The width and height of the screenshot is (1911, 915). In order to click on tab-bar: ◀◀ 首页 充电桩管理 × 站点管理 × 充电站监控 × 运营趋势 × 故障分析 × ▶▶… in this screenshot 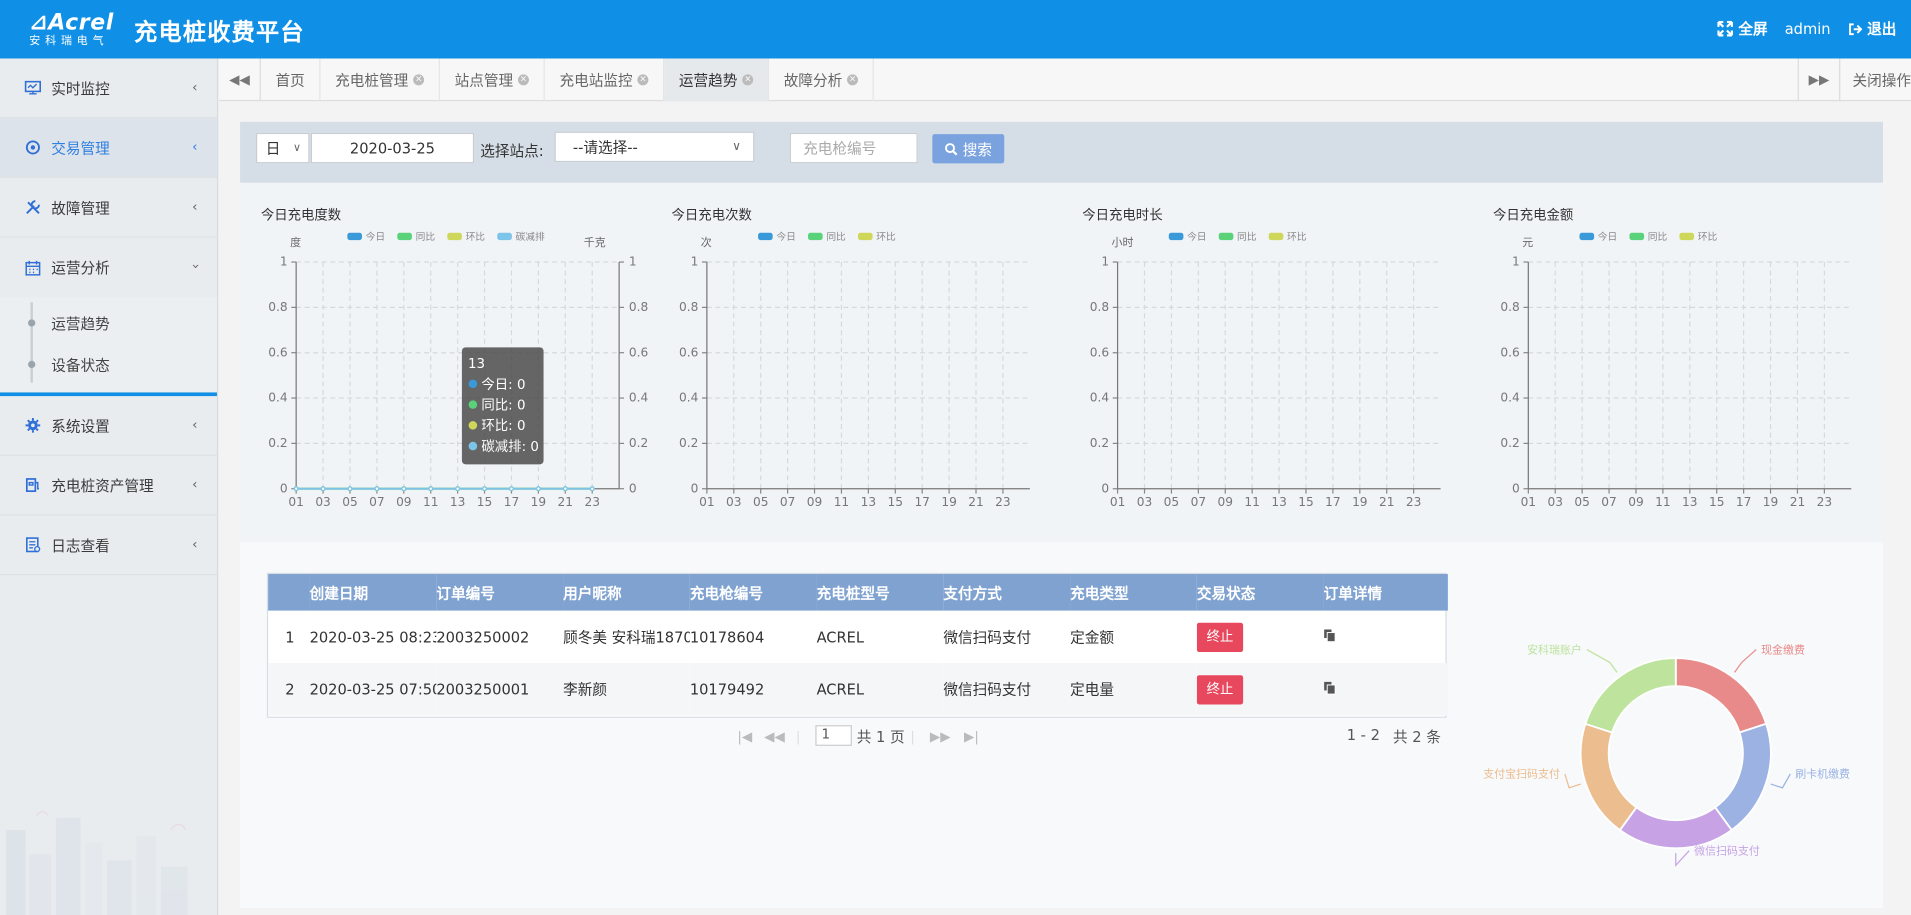, I will do `click(1065, 79)`.